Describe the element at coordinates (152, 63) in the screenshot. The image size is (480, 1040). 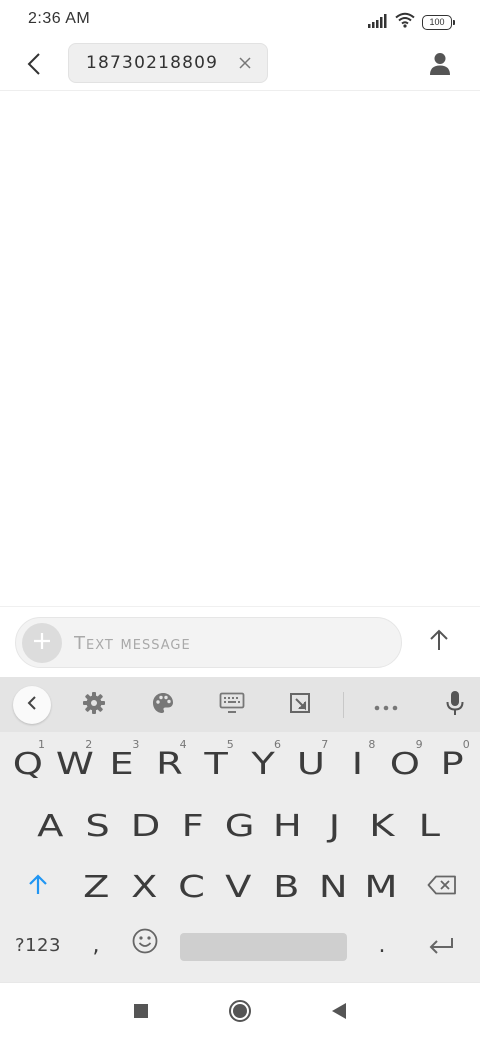
I see `recipient-number: 18730218809` at that location.